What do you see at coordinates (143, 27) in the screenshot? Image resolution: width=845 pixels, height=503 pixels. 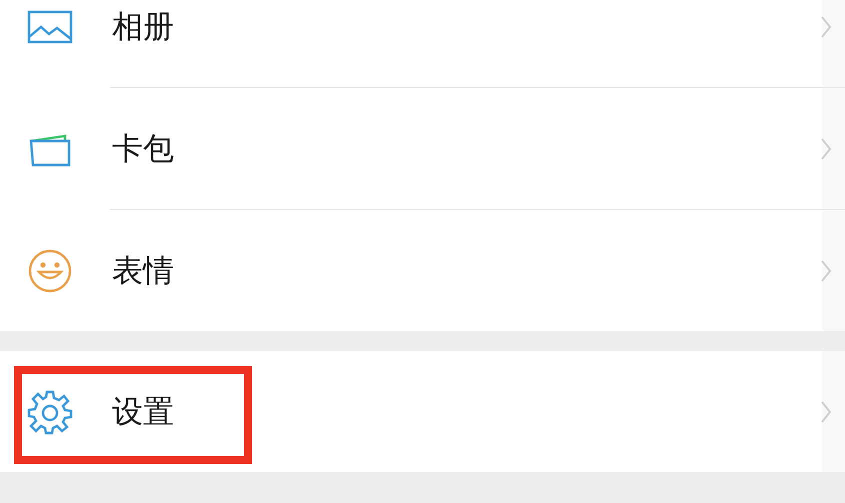 I see `menu-label: 相册` at bounding box center [143, 27].